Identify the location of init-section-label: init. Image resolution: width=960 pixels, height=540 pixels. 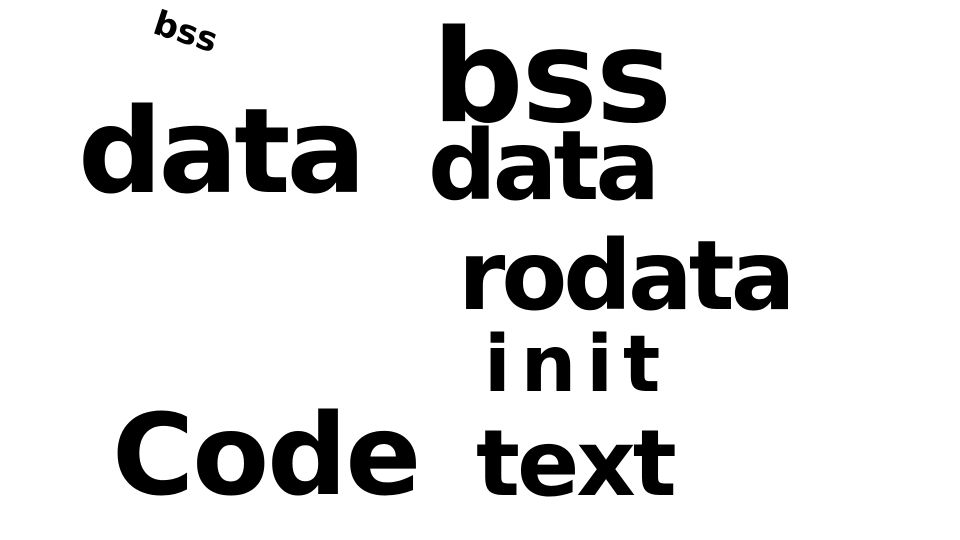
(577, 365).